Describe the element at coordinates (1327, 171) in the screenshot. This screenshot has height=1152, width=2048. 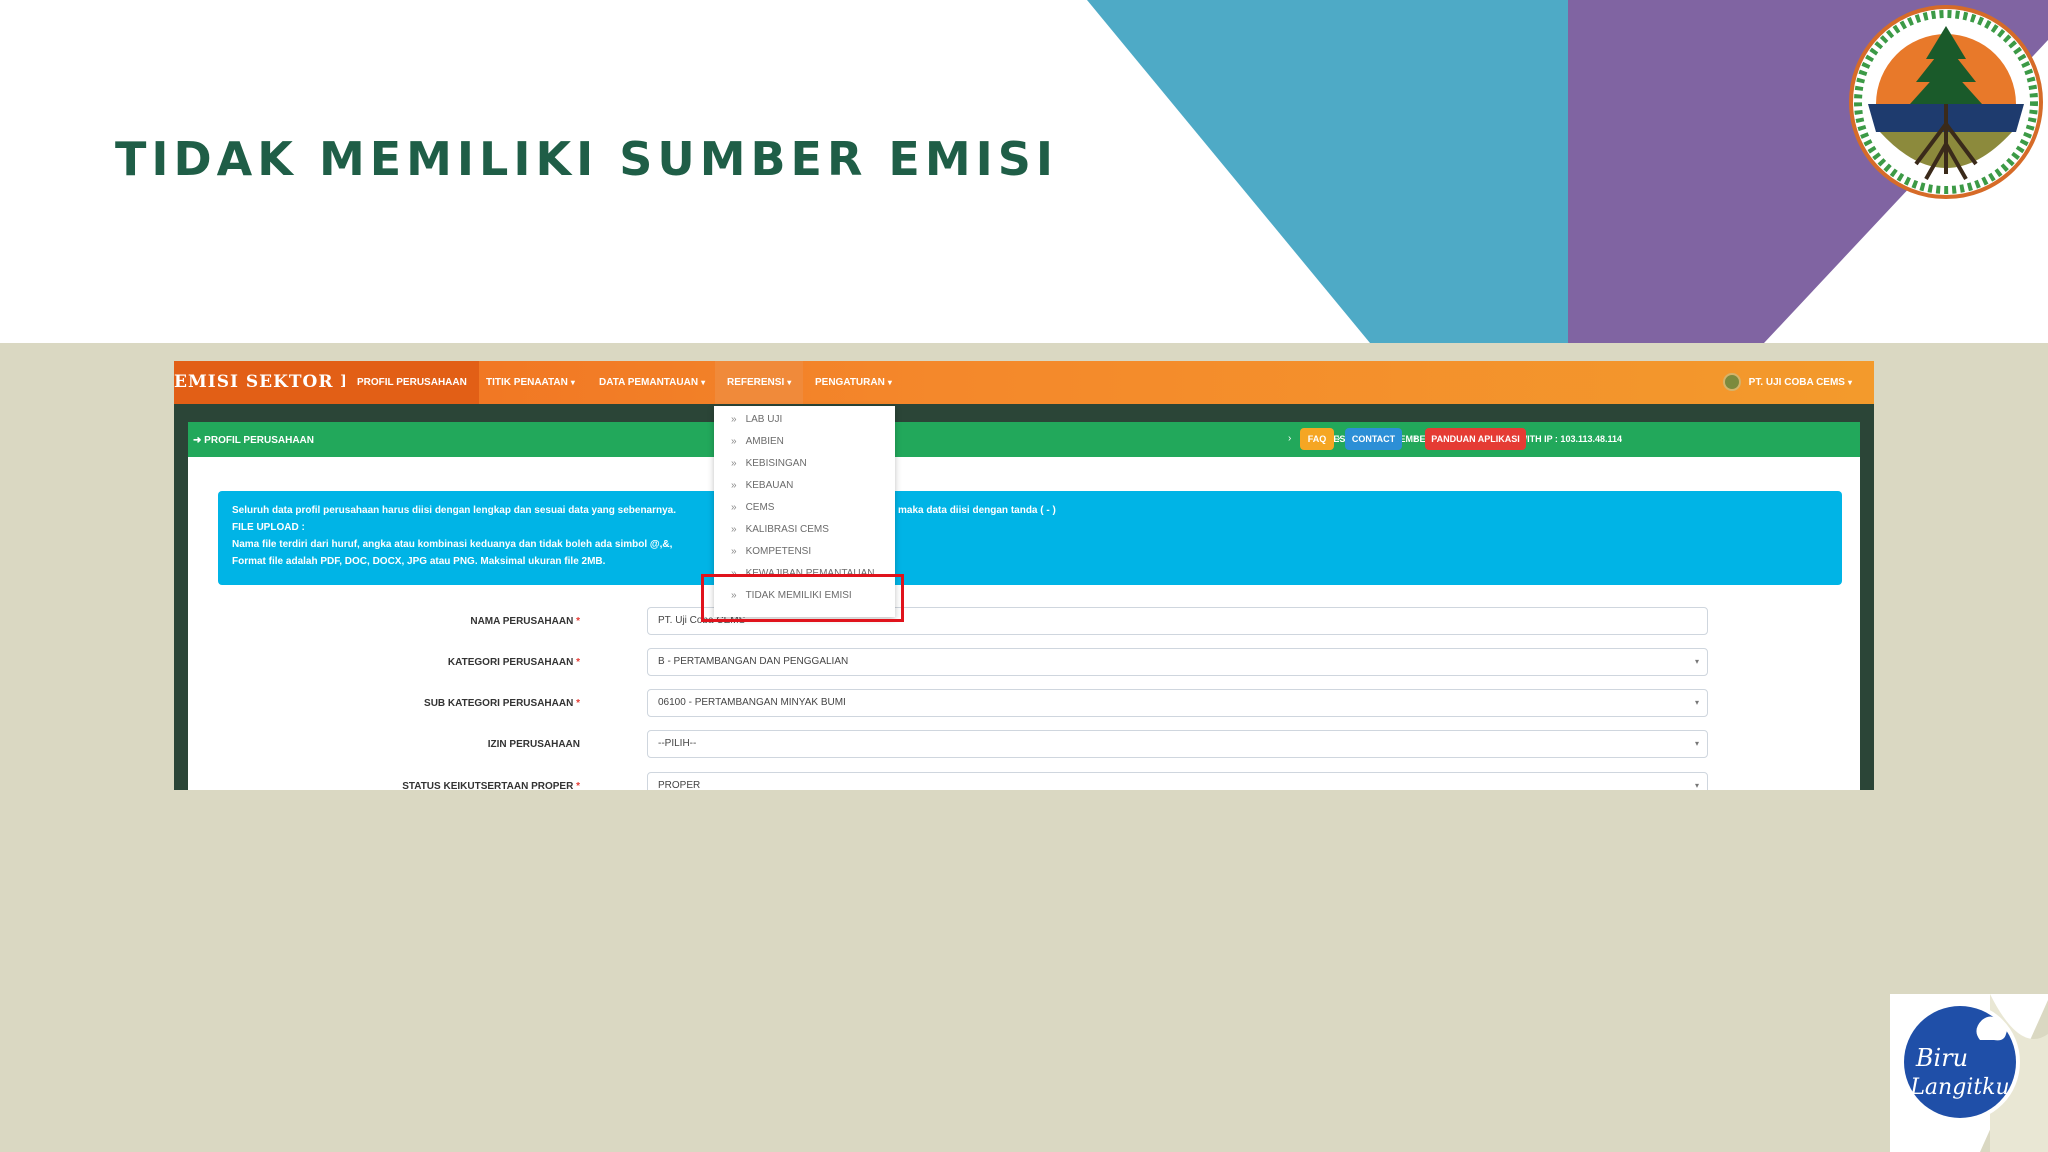
I see `teal-triangle` at that location.